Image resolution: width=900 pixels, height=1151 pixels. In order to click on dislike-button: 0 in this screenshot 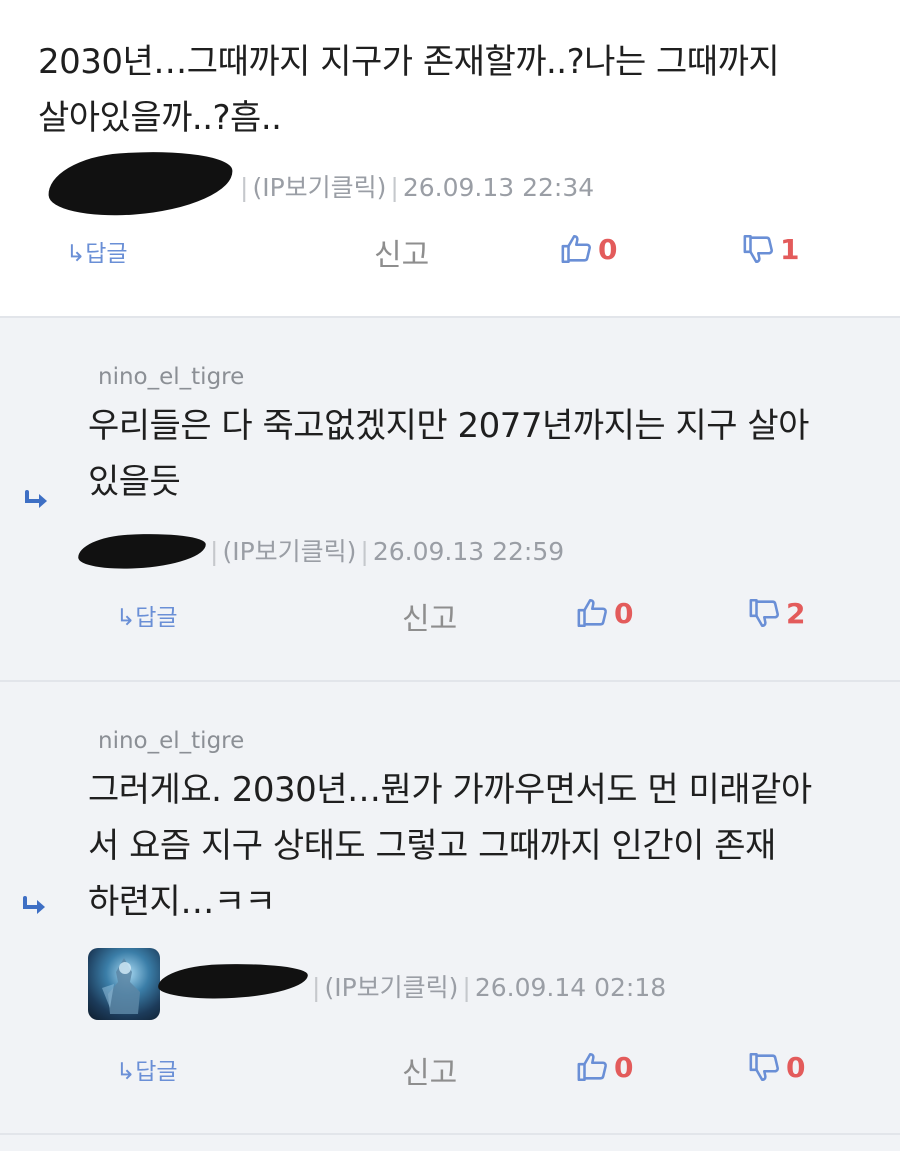, I will do `click(776, 1067)`.